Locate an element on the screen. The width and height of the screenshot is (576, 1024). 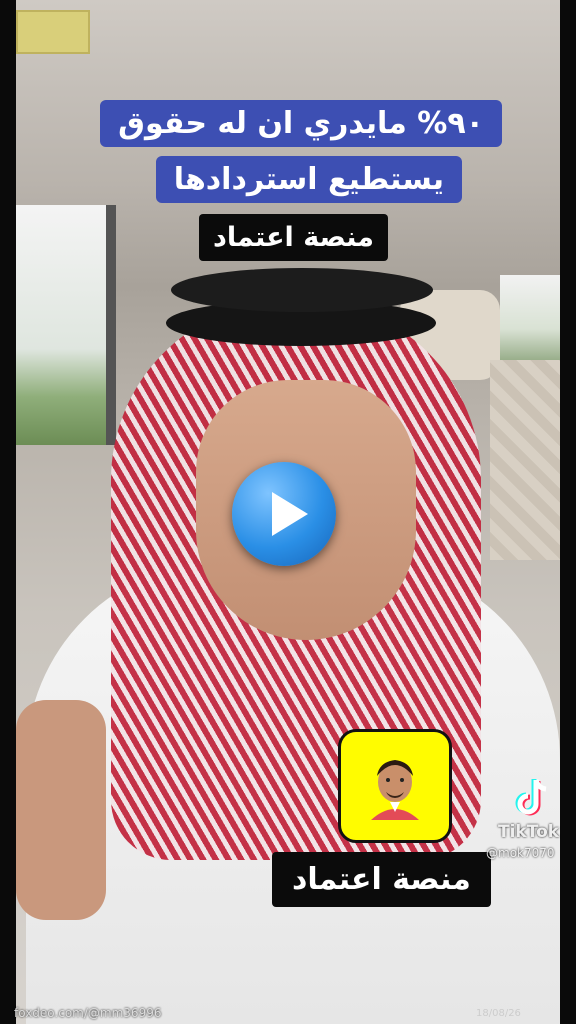
tiktok-brand: TikTok is located at coordinates (529, 832).